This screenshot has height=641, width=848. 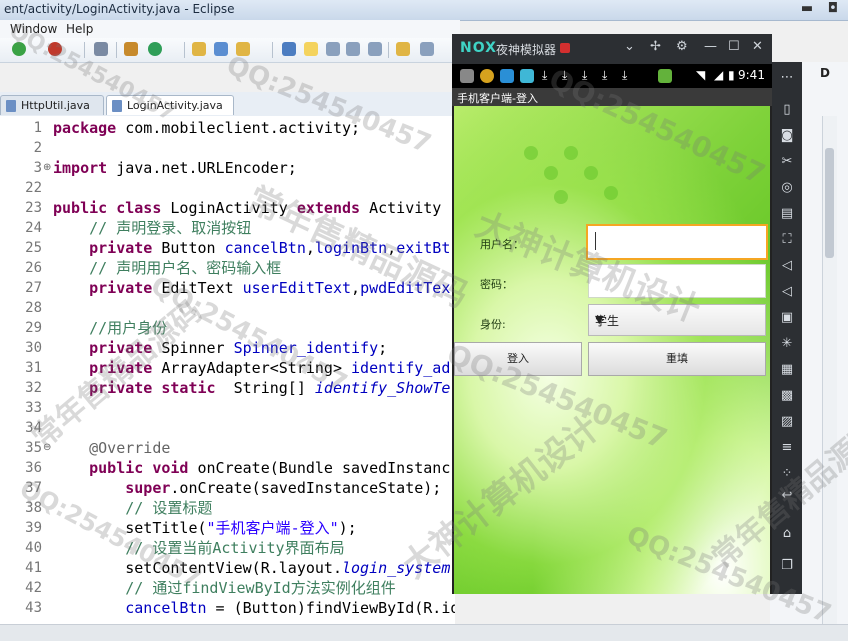 What do you see at coordinates (388, 50) in the screenshot?
I see `toolbar-separator` at bounding box center [388, 50].